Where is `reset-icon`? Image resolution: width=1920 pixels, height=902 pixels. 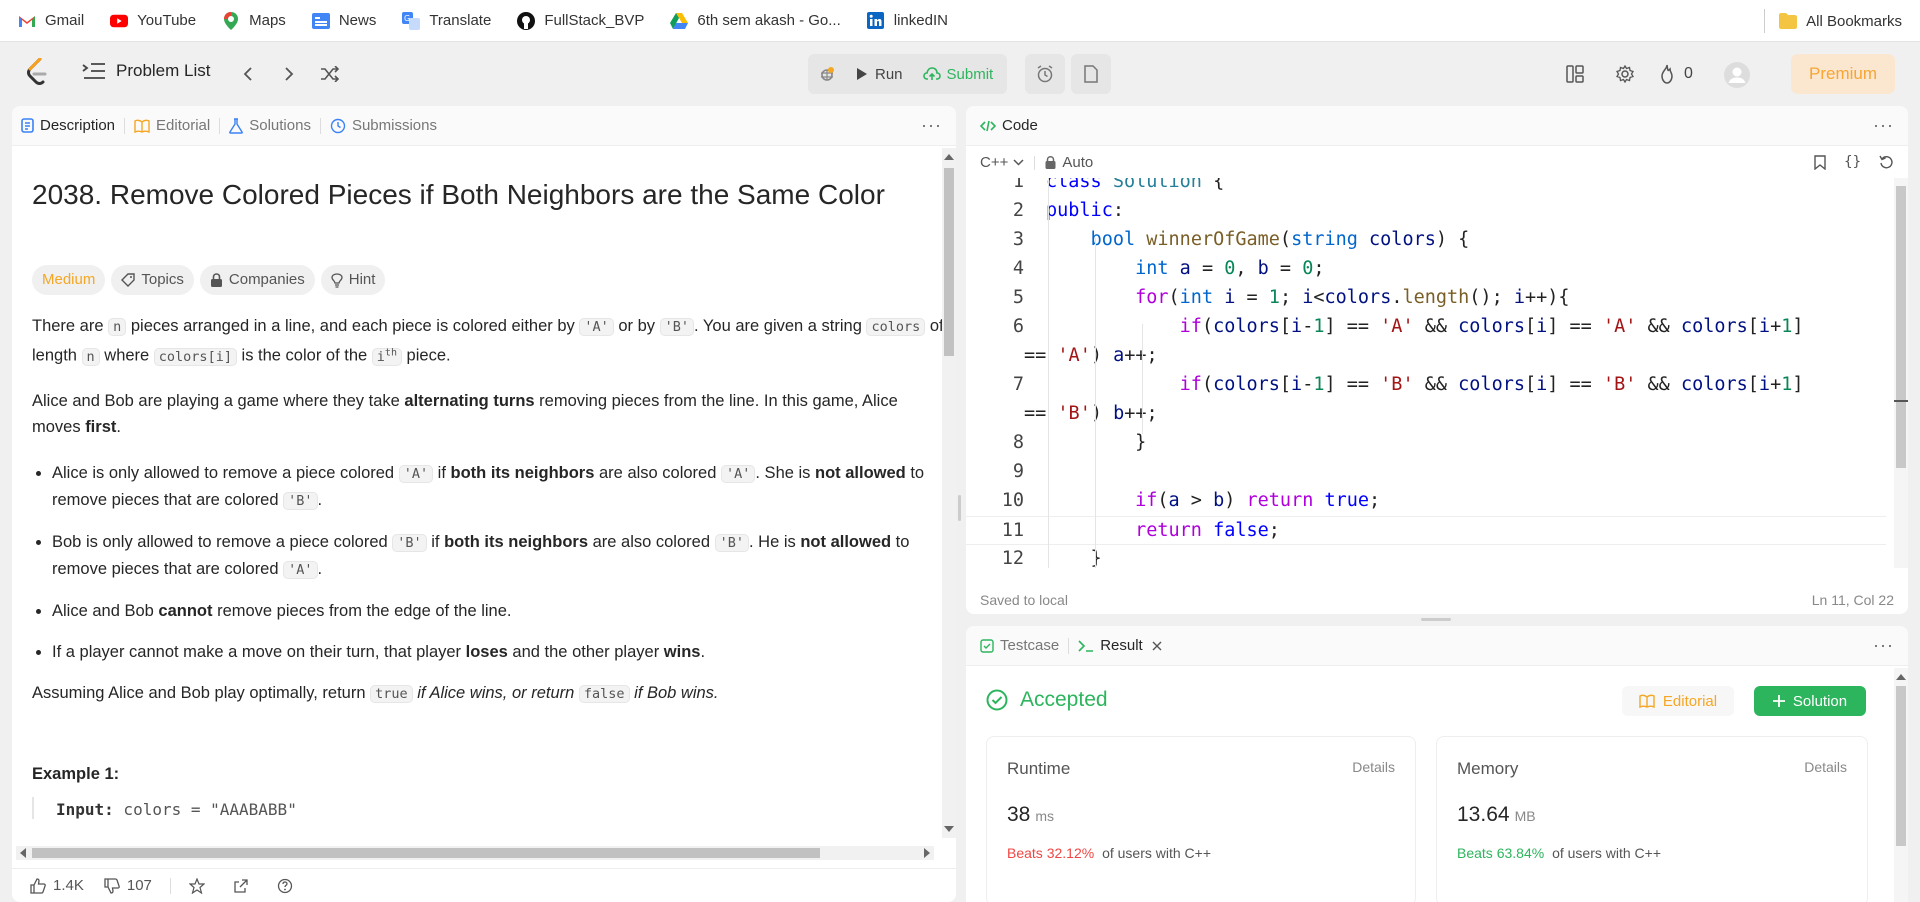 reset-icon is located at coordinates (1886, 162).